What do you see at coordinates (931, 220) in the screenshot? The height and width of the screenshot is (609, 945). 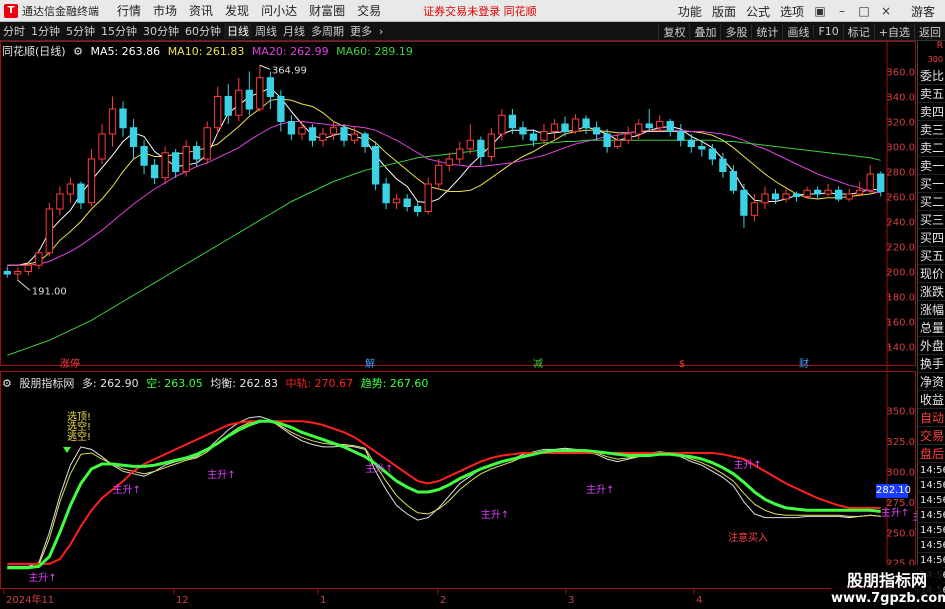 I see `side-item-8: 买三` at bounding box center [931, 220].